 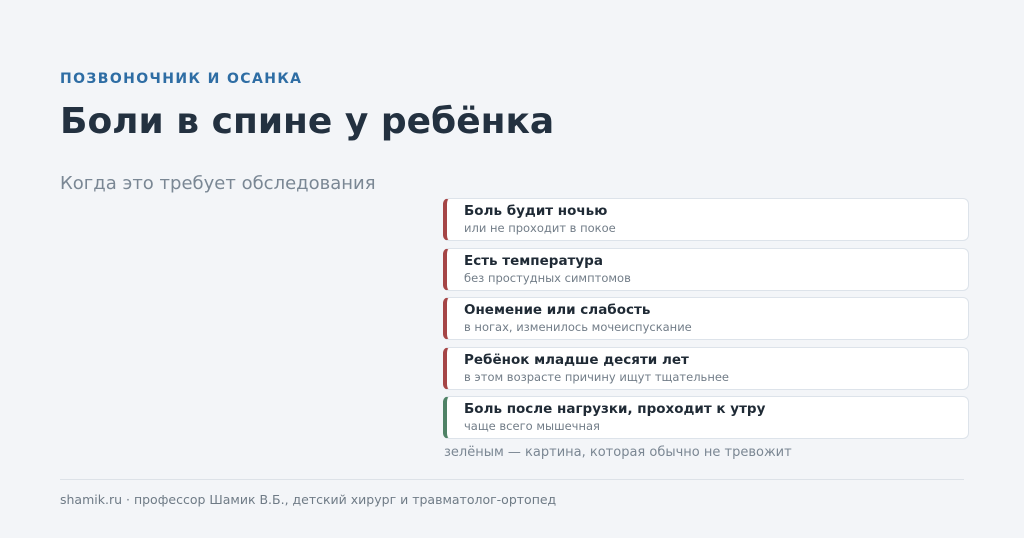 What do you see at coordinates (218, 183) in the screenshot?
I see `page-subtitle: Когда это требует обследования` at bounding box center [218, 183].